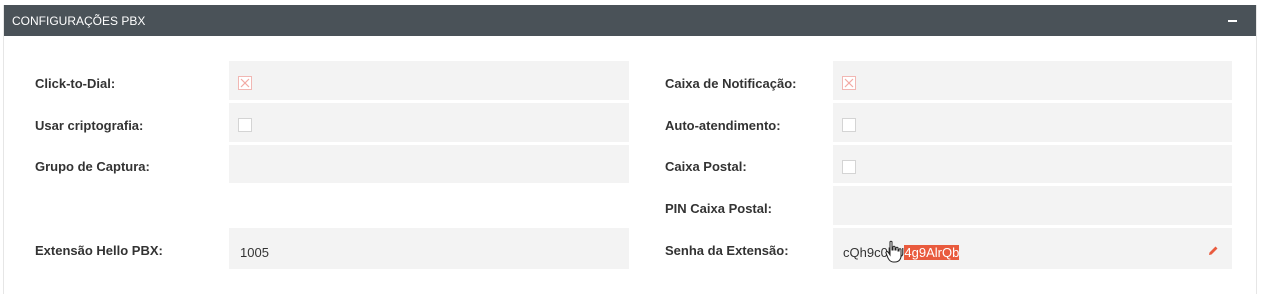 The height and width of the screenshot is (294, 1262). I want to click on extensao-value: 1005, so click(254, 252).